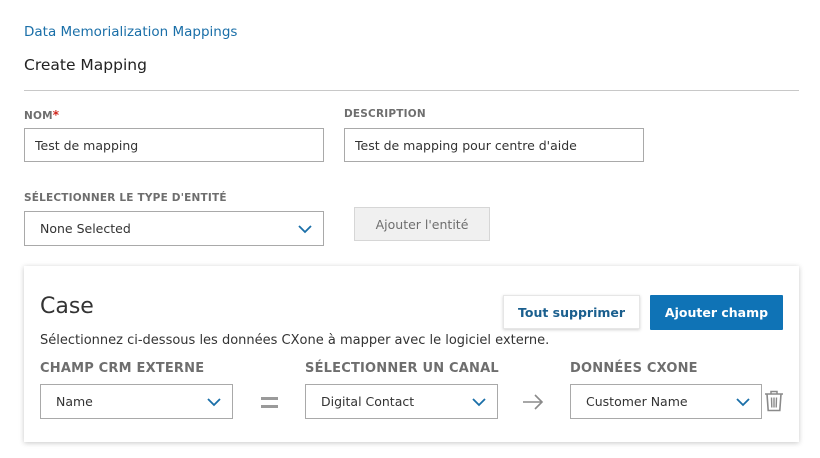  Describe the element at coordinates (38, 116) in the screenshot. I see `name-label-text: NOM` at that location.